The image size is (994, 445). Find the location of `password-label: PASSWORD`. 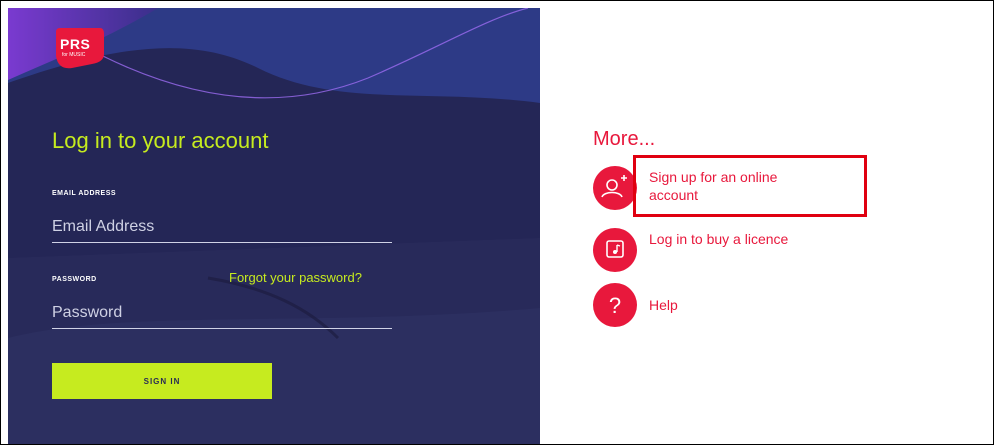

password-label: PASSWORD is located at coordinates (74, 279).